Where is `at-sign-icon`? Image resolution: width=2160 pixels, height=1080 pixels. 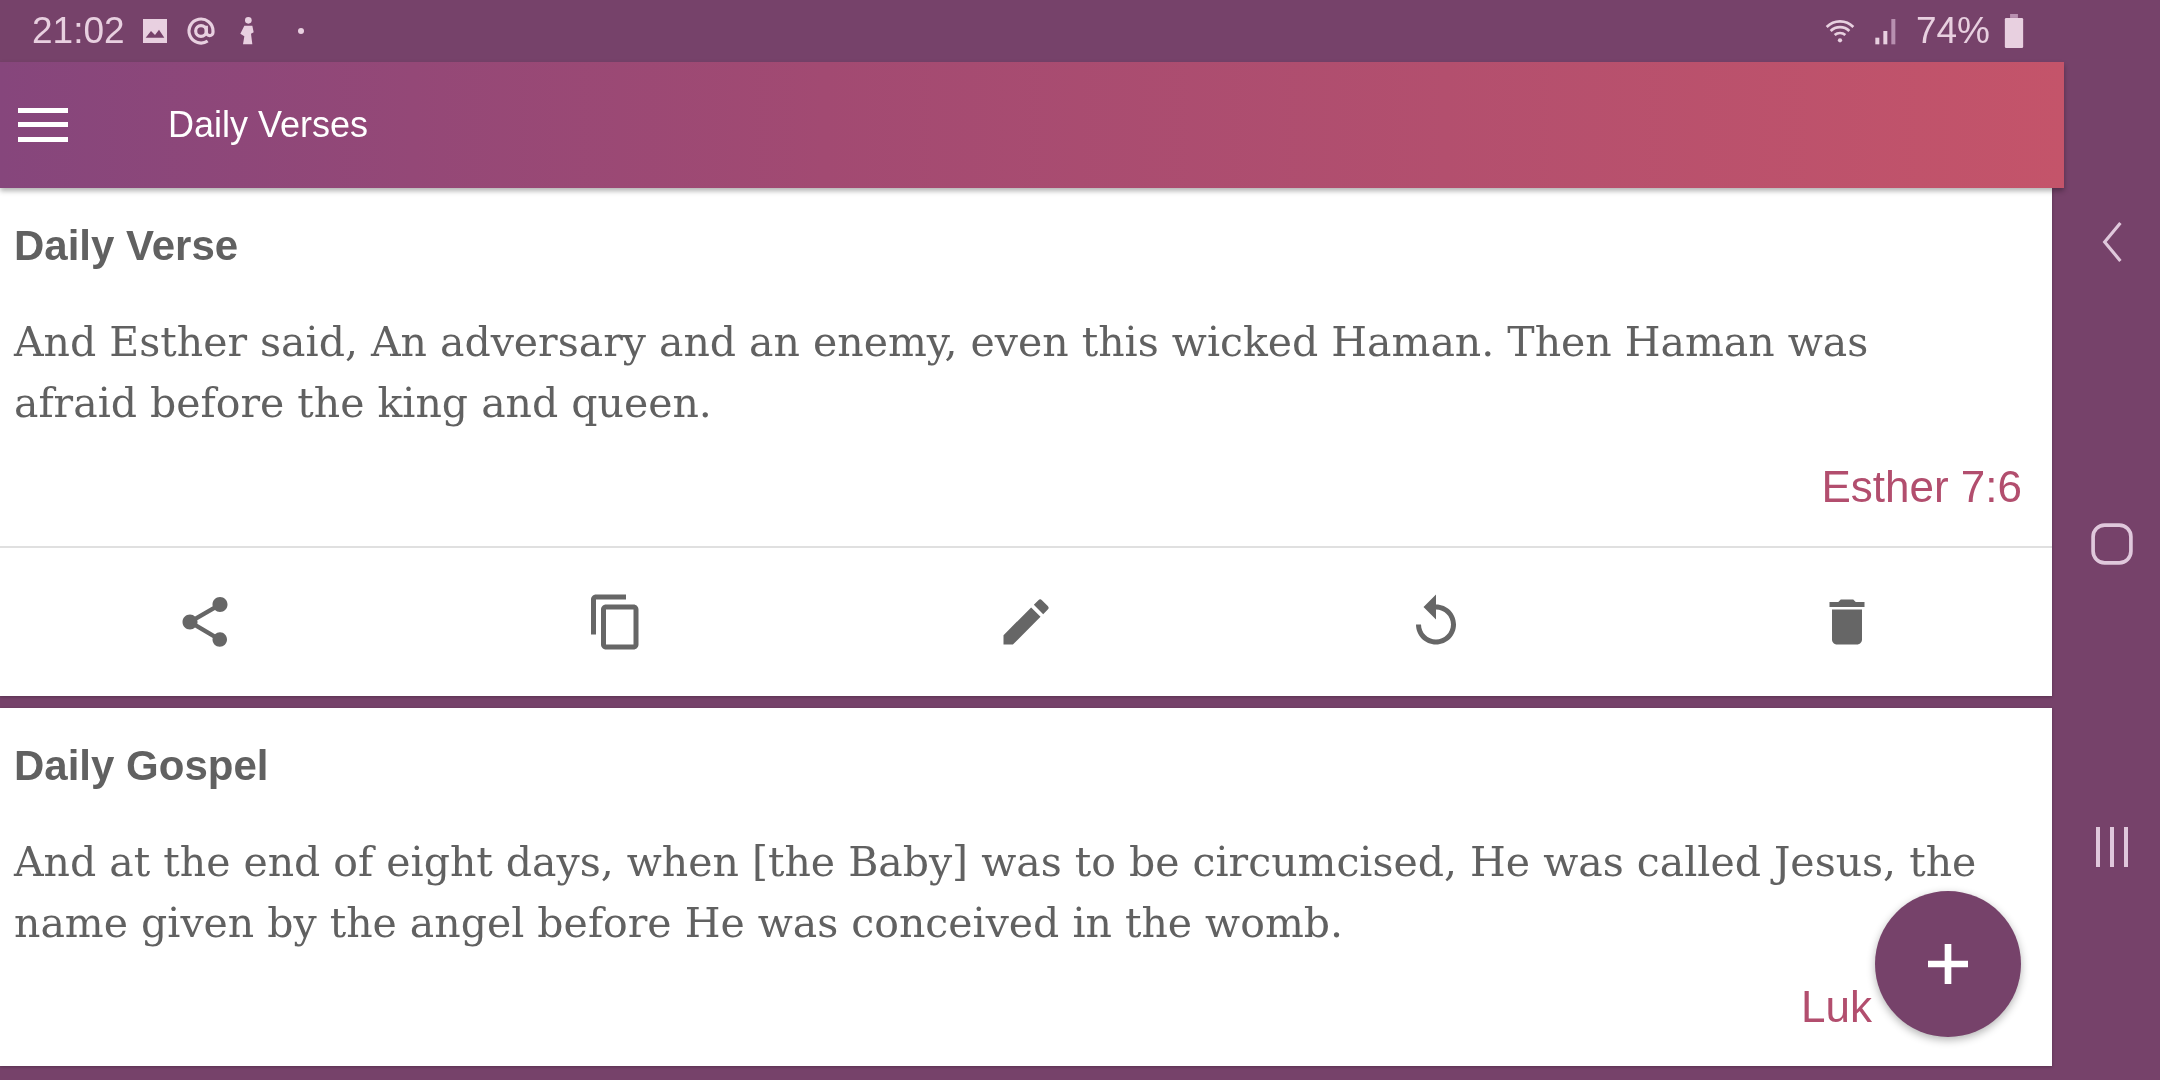 at-sign-icon is located at coordinates (200, 31).